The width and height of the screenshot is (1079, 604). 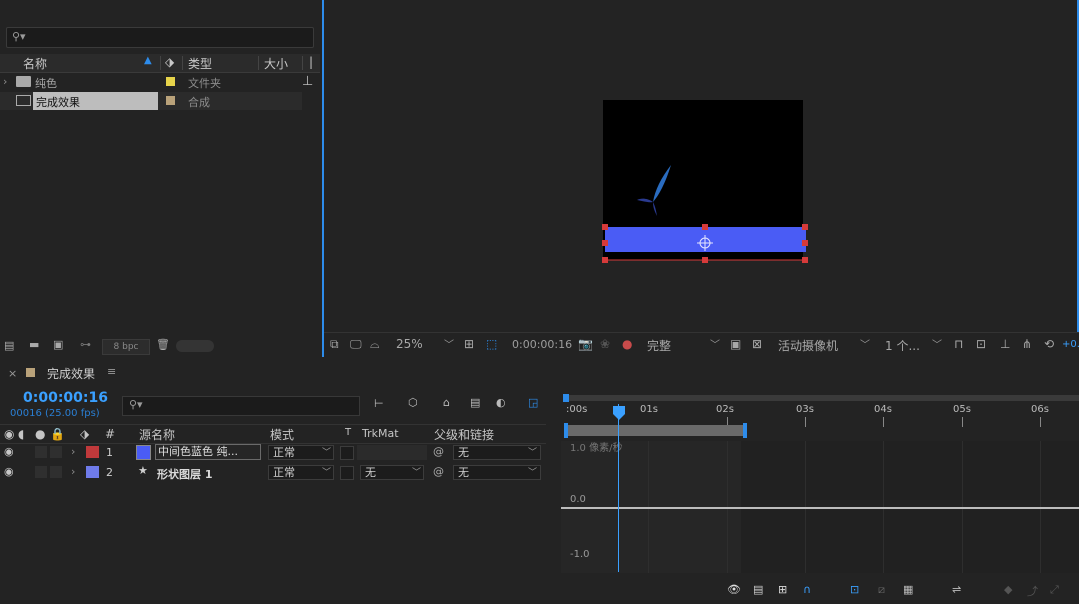 I want to click on keyframe-icon: ◆, so click(x=1008, y=589).